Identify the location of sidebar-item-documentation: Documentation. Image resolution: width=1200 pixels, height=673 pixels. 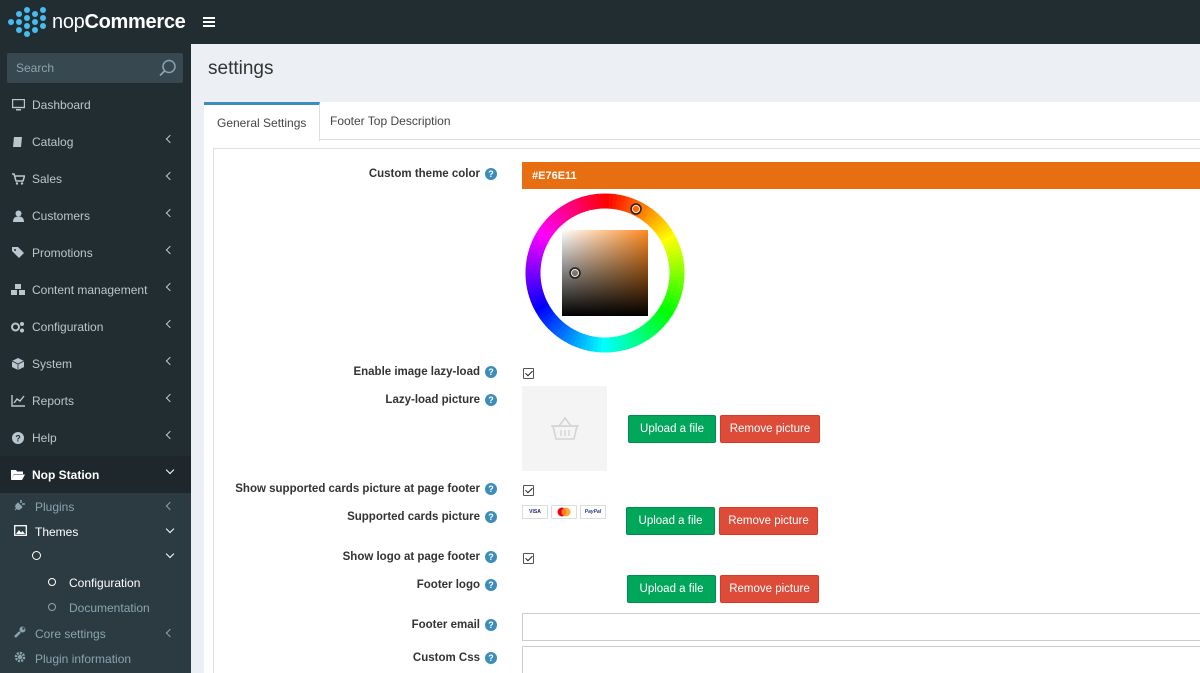
(95, 607).